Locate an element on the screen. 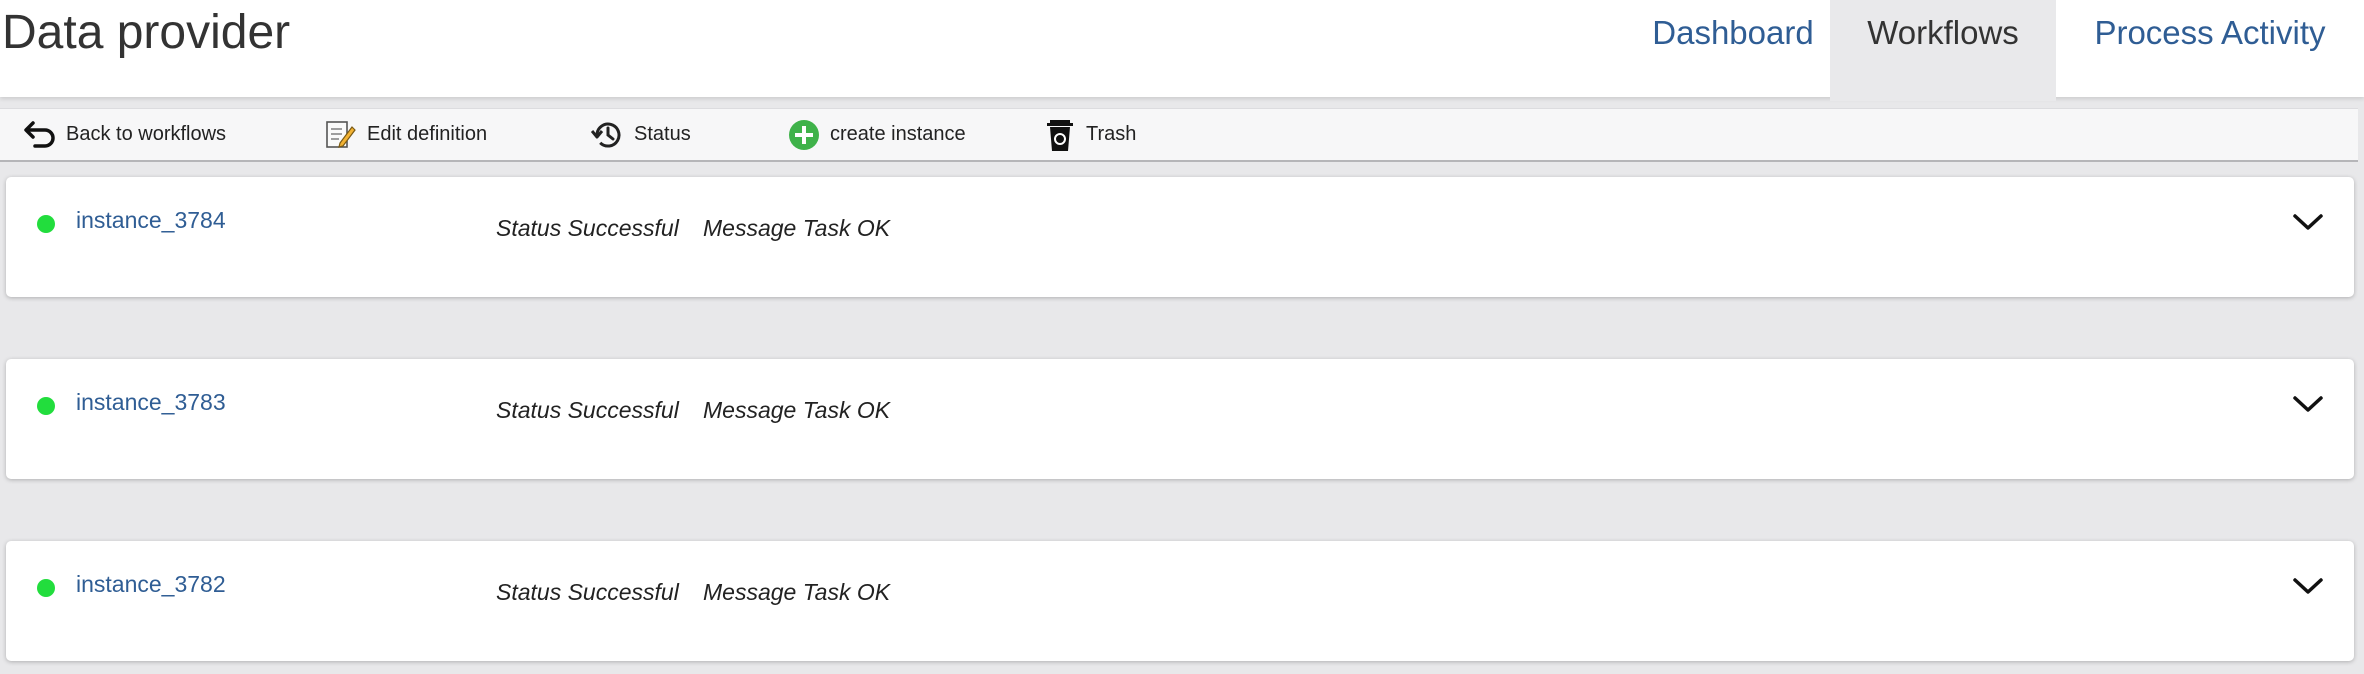 The height and width of the screenshot is (674, 2364). trash-label: Trash is located at coordinates (1111, 134).